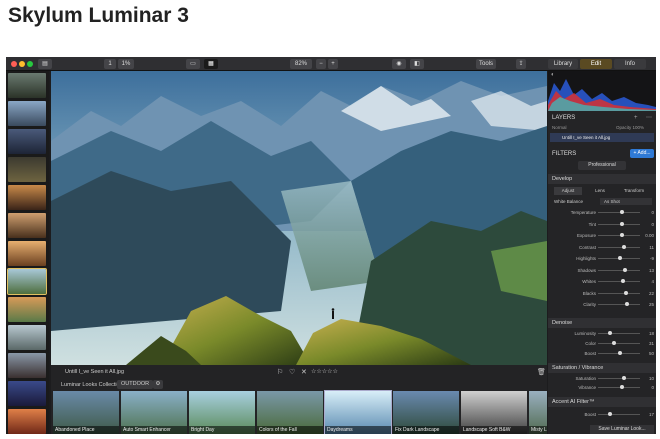  Describe the element at coordinates (280, 372) in the screenshot. I see `flag-icon: ⚐` at that location.